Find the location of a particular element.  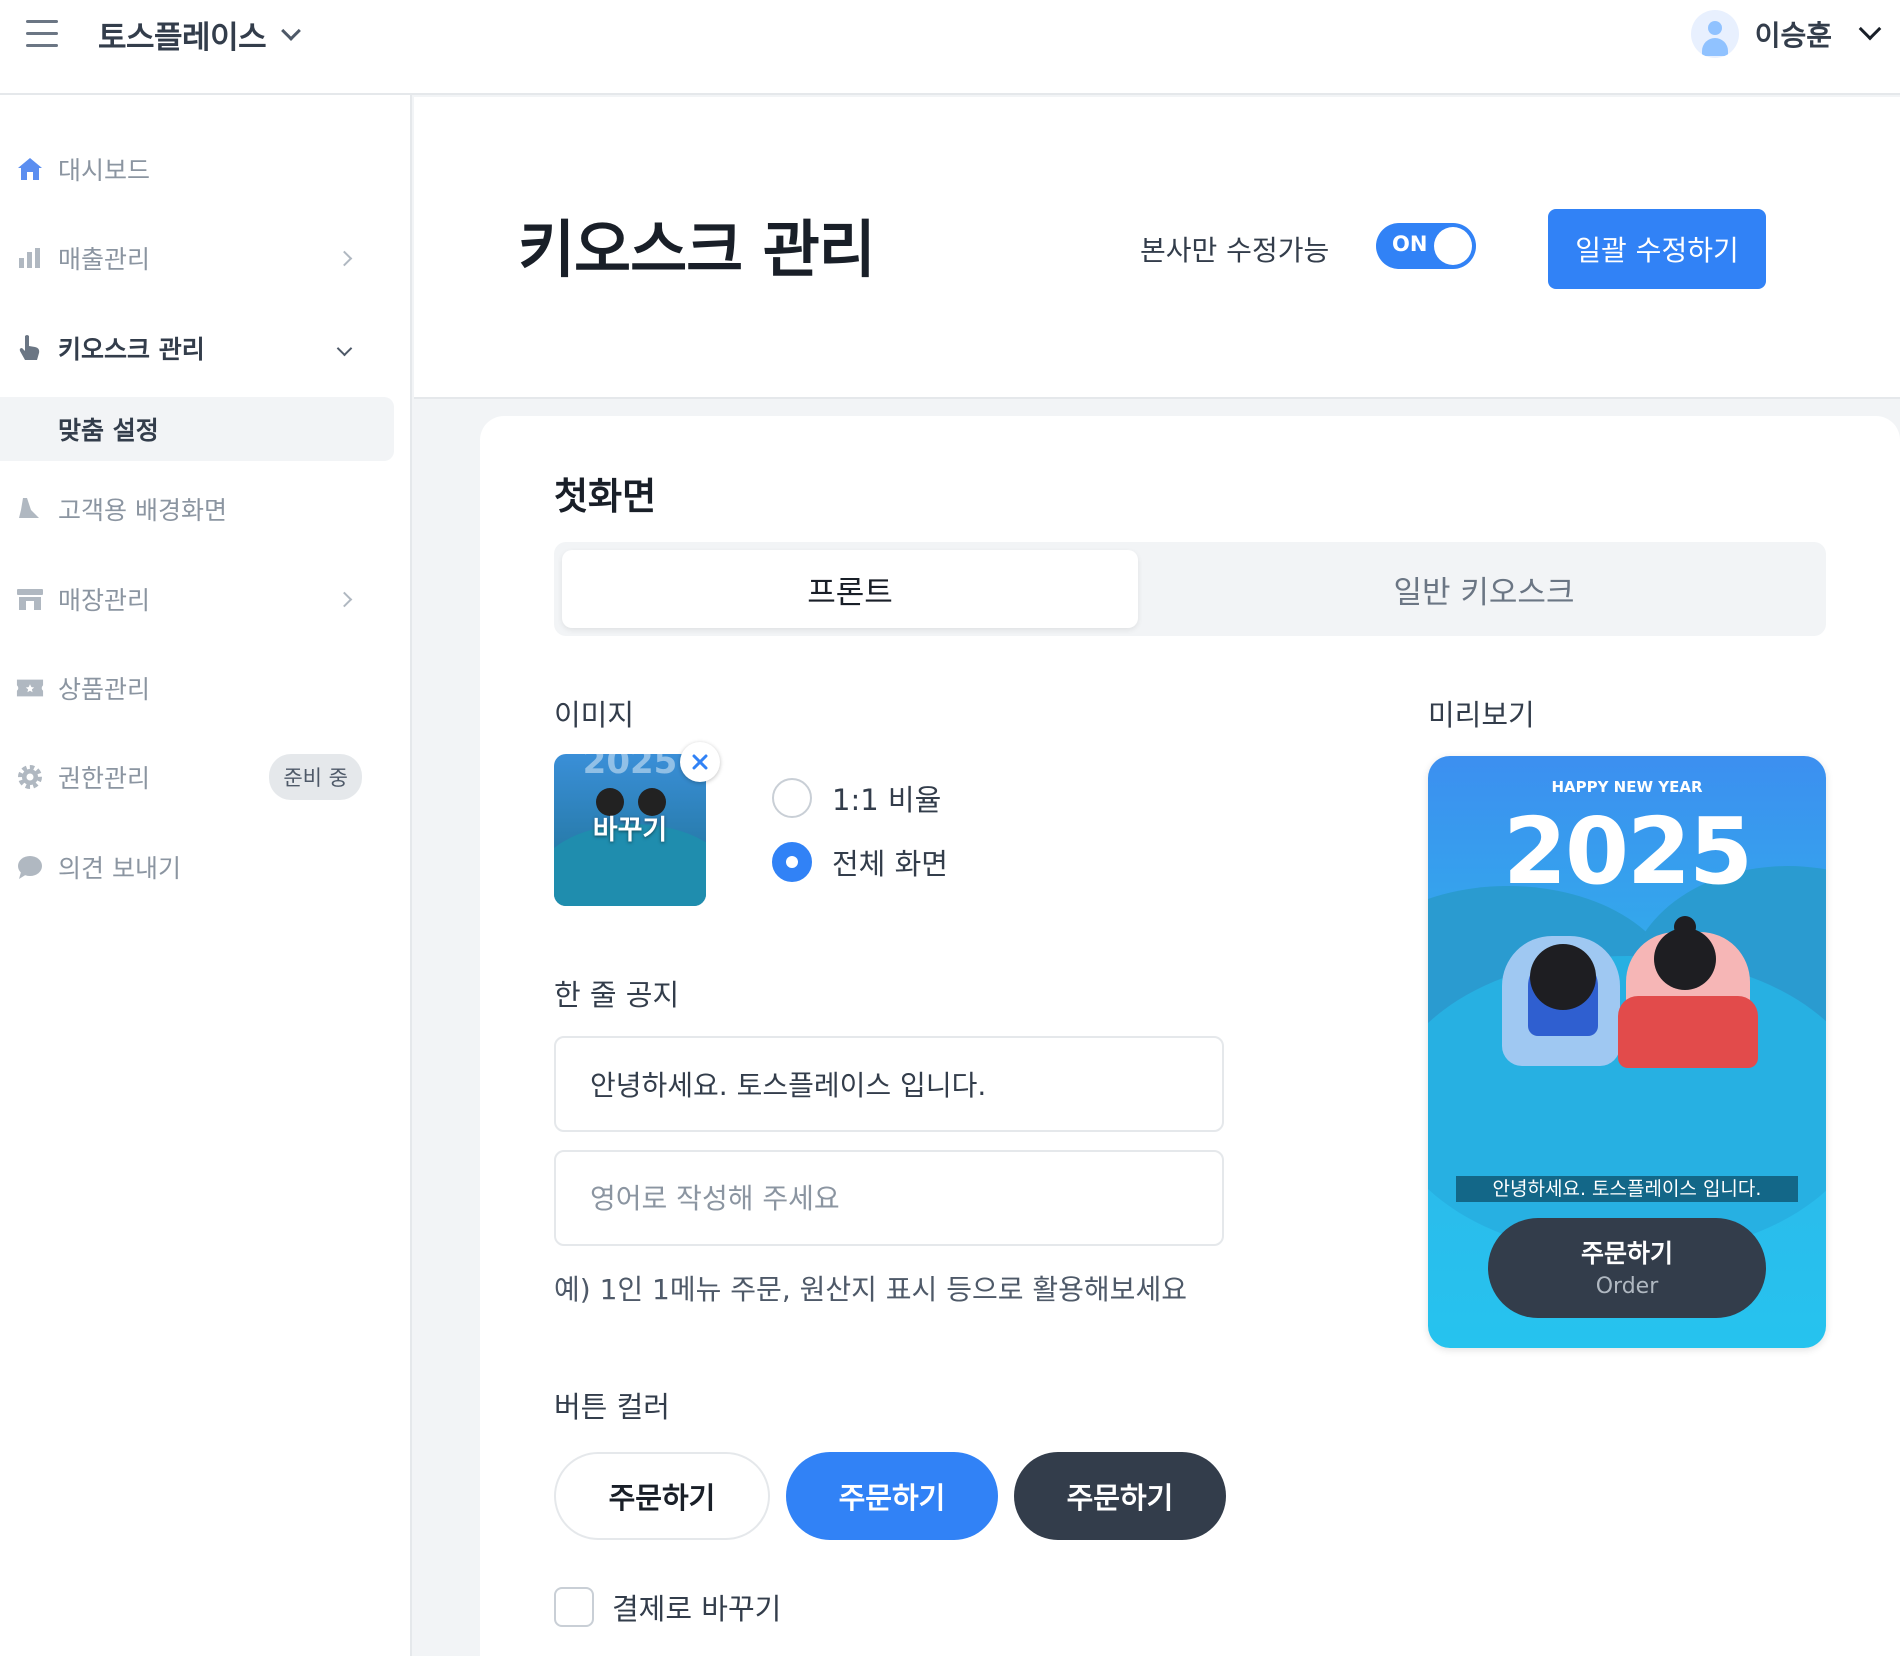

tab-front: 프론트 is located at coordinates (850, 589).